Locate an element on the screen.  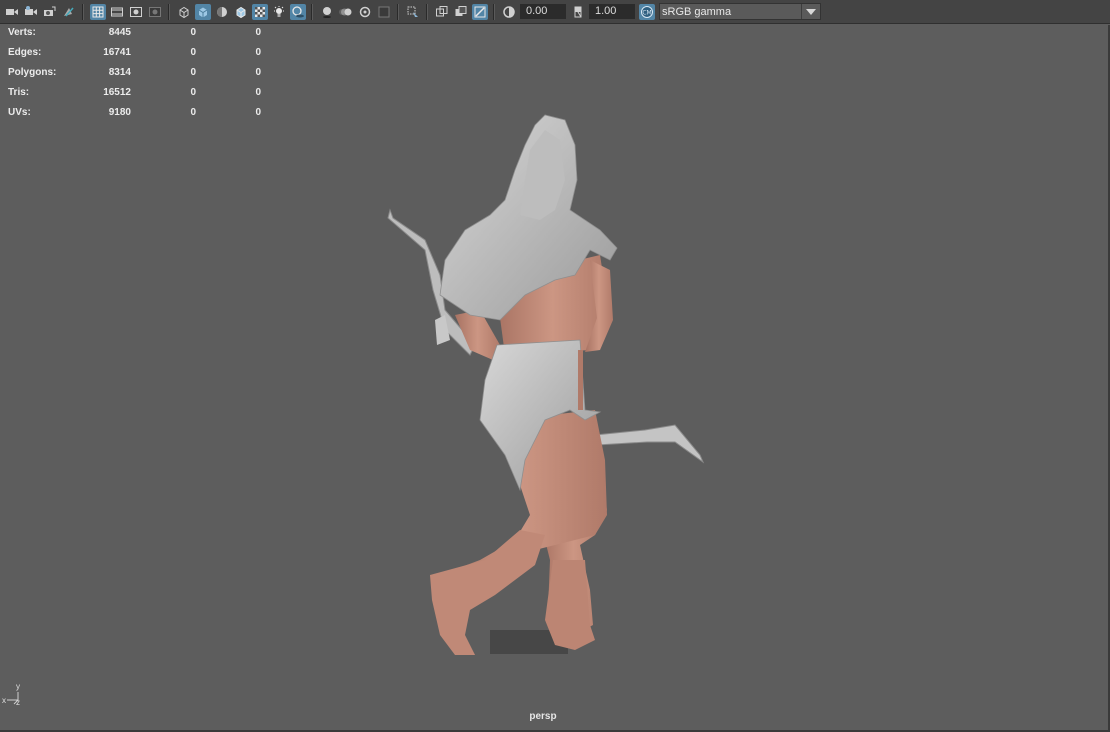
hud-label: Polygons: is located at coordinates (32, 72).